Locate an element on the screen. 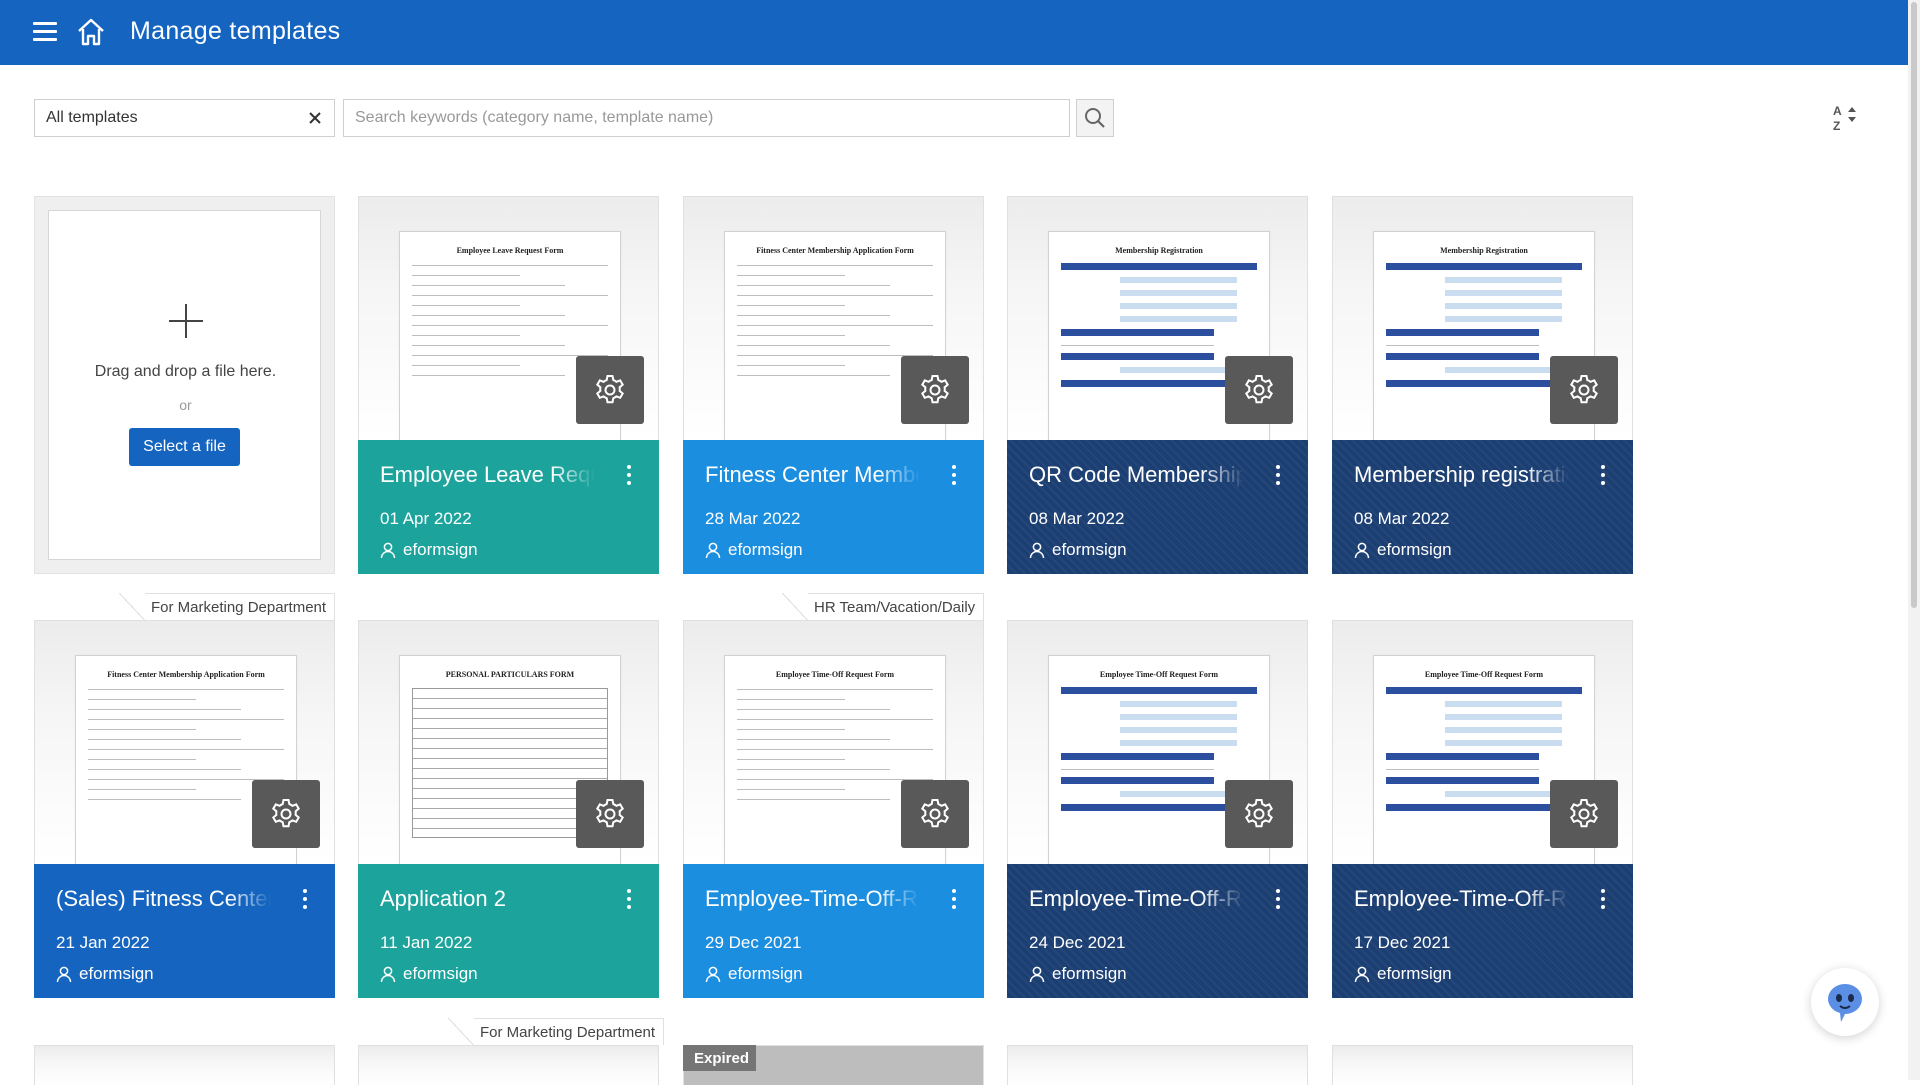 Image resolution: width=1920 pixels, height=1085 pixels. search-button is located at coordinates (1095, 118).